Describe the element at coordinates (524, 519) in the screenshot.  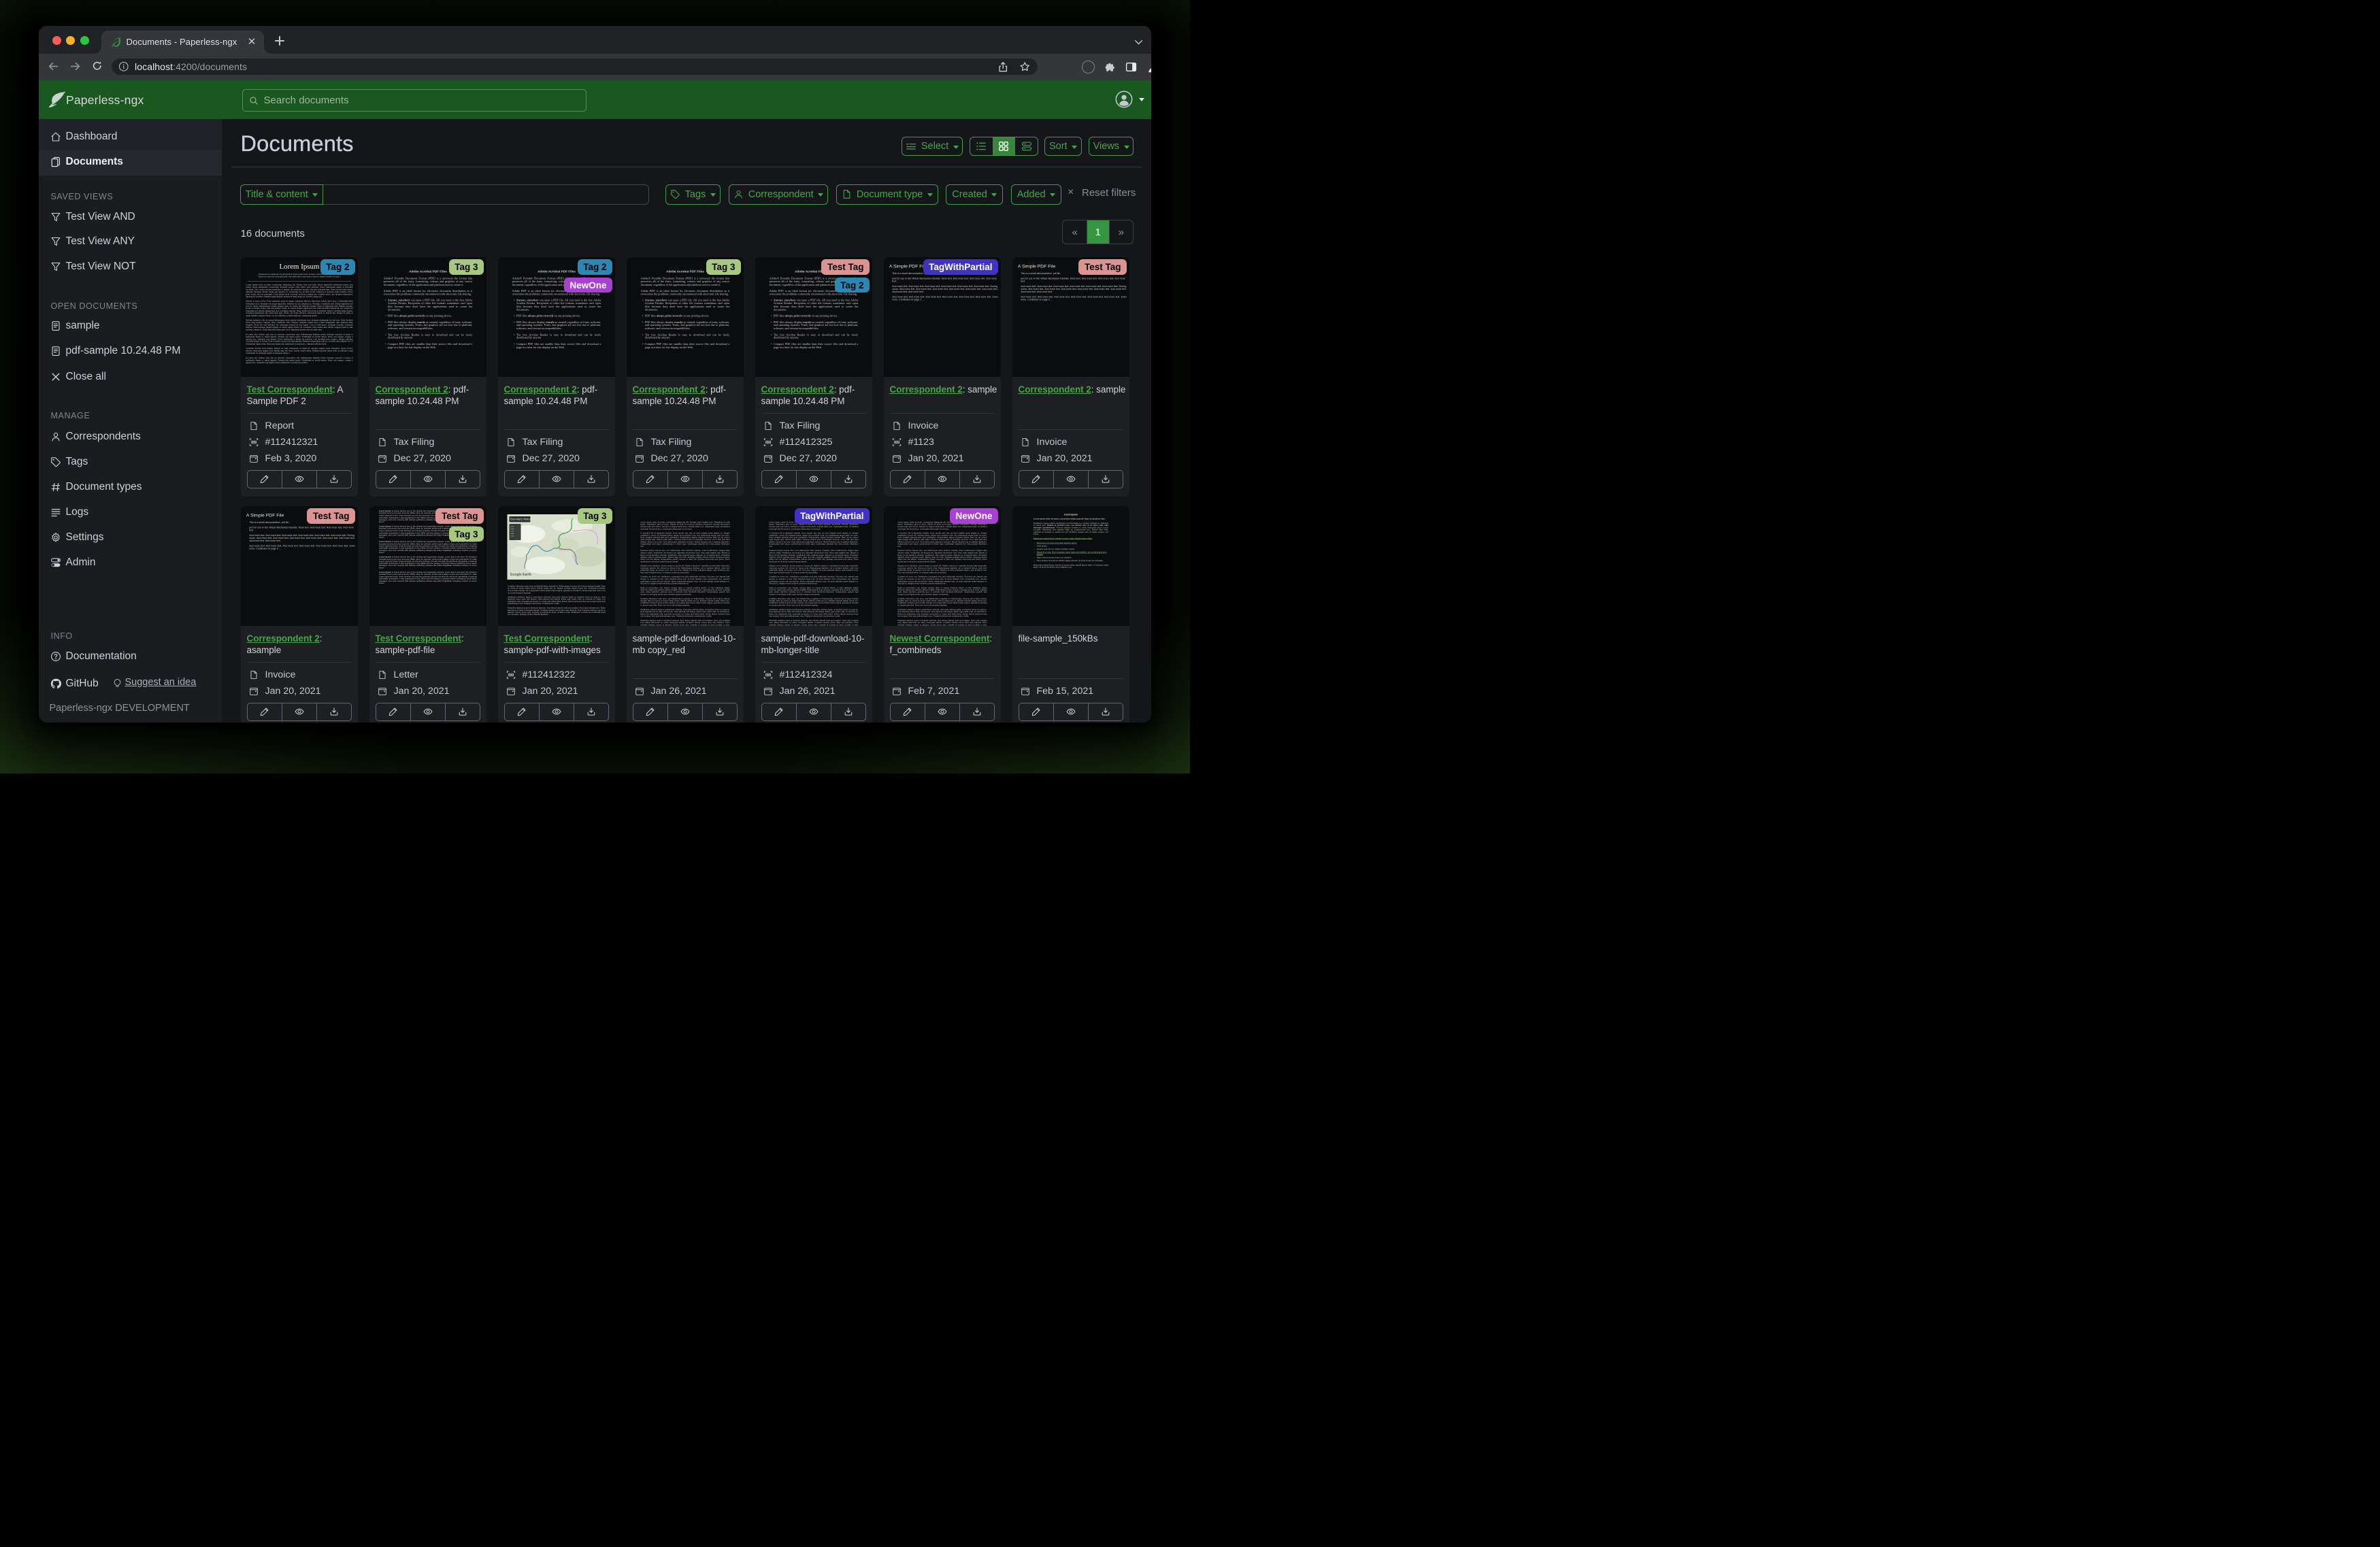
I see `svg-text: Boundary Waters Trip` at that location.